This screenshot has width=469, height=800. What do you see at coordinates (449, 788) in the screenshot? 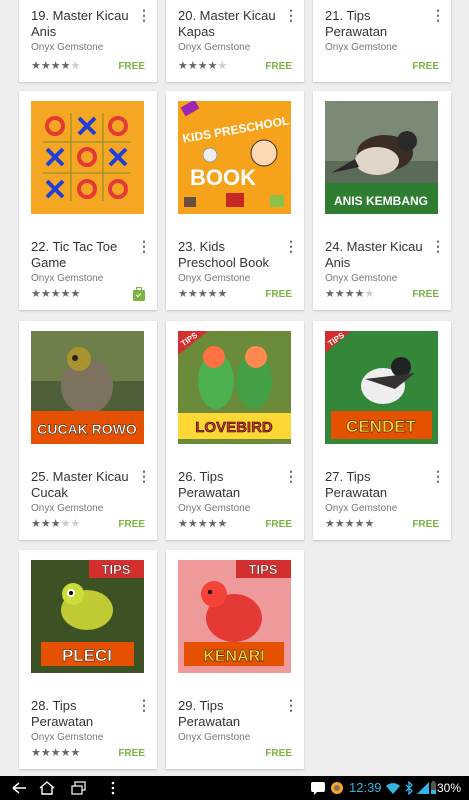
I see `battery-percent: 30%` at bounding box center [449, 788].